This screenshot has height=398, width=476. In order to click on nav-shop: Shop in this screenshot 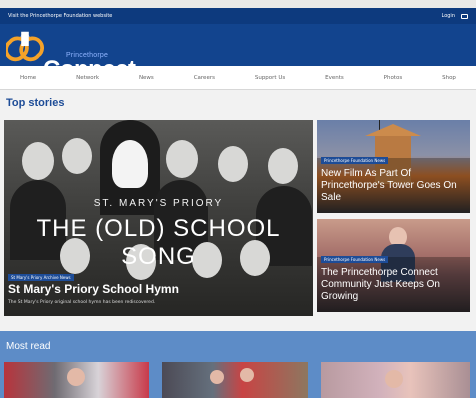, I will do `click(449, 78)`.